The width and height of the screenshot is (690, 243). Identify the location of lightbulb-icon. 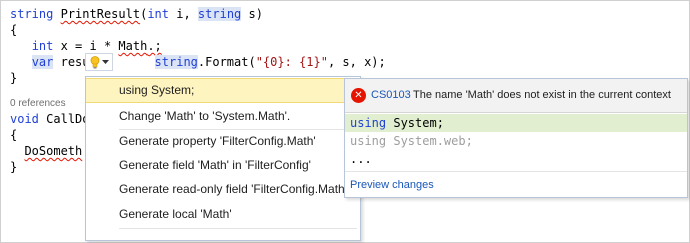
(95, 62).